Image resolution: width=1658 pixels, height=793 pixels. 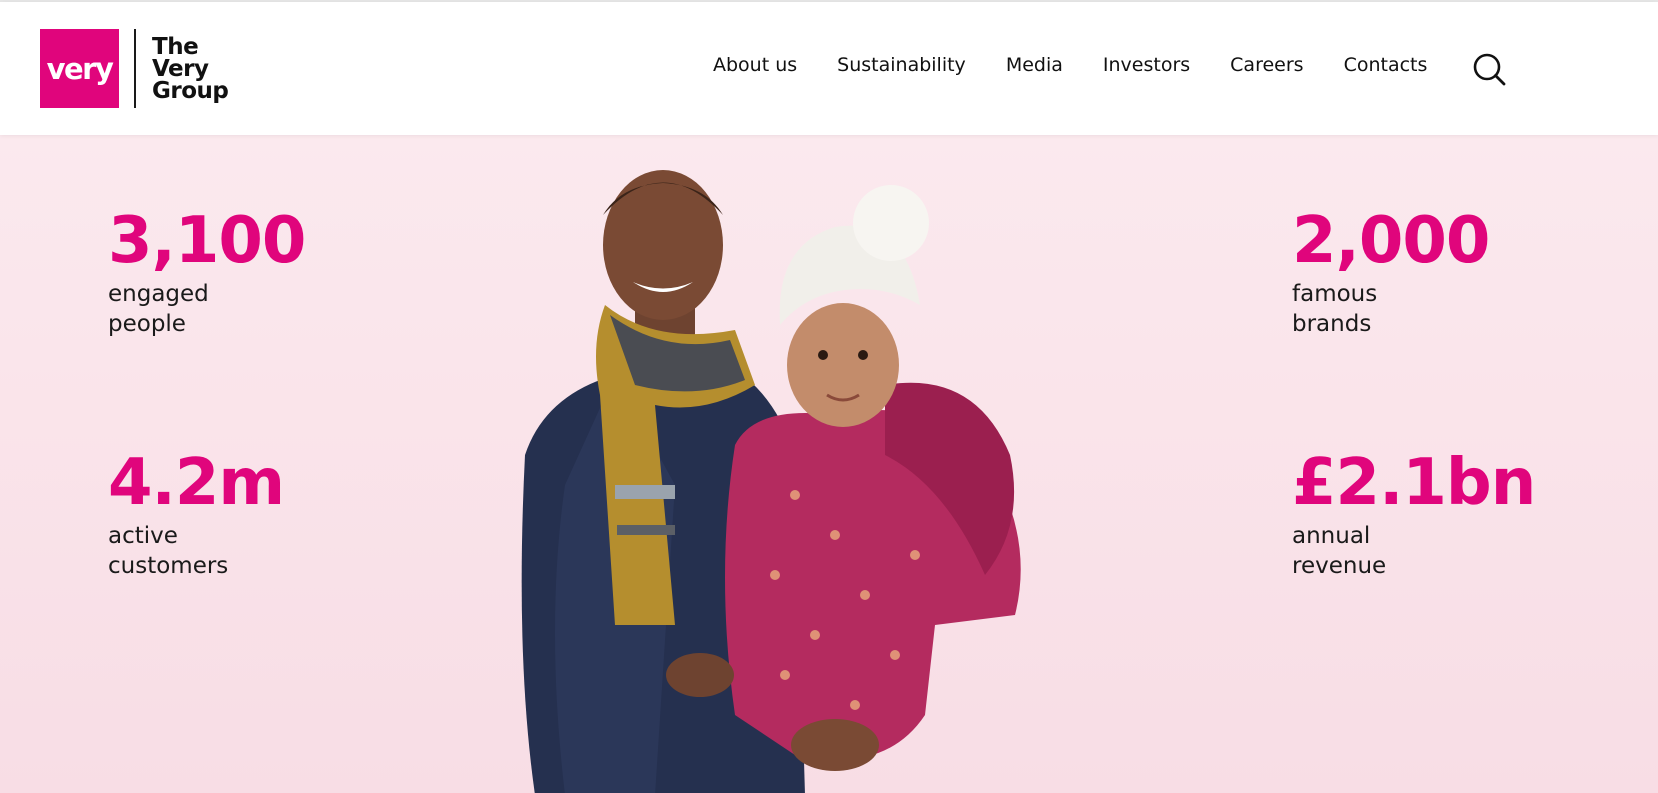 I want to click on brand-logo-link: very The Very Group, so click(x=134, y=68).